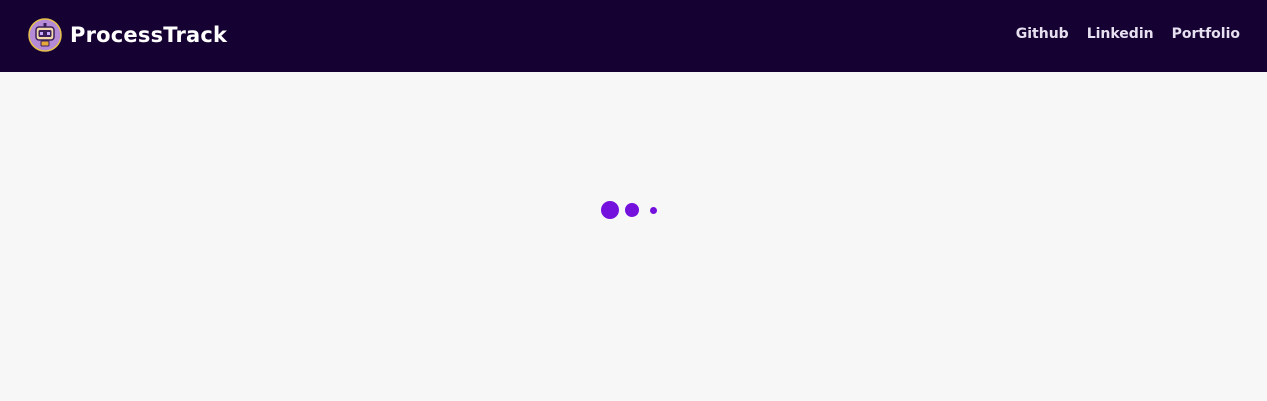  I want to click on robot-logo-icon, so click(45, 35).